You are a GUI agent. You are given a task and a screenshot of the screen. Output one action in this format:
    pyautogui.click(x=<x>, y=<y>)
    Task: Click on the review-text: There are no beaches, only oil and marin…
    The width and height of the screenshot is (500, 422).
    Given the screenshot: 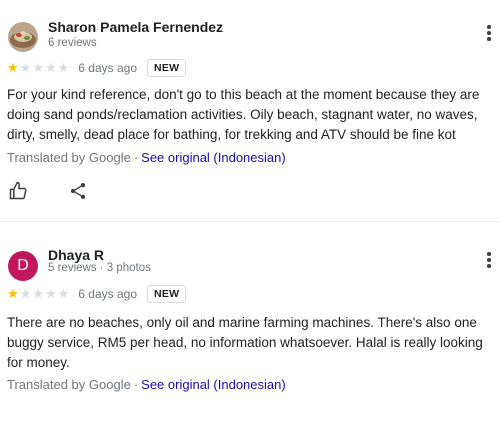 What is the action you would take?
    pyautogui.click(x=245, y=342)
    